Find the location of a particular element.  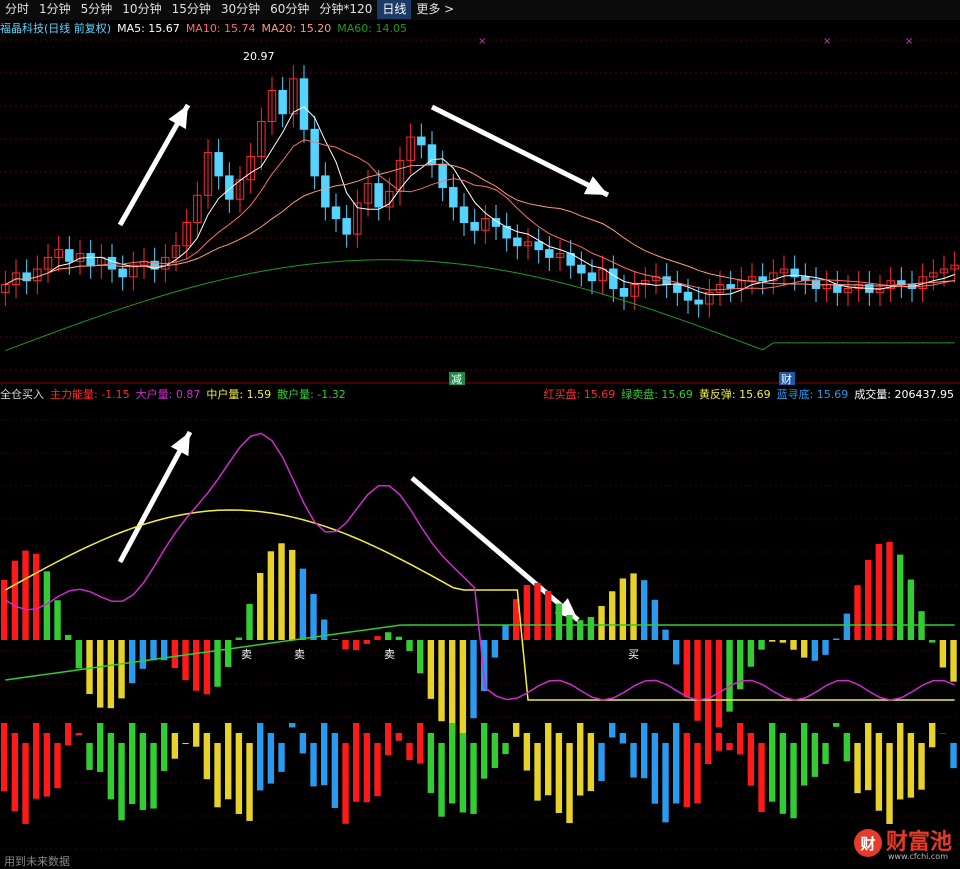

event-marker-jian-text: 减 is located at coordinates (456, 379).